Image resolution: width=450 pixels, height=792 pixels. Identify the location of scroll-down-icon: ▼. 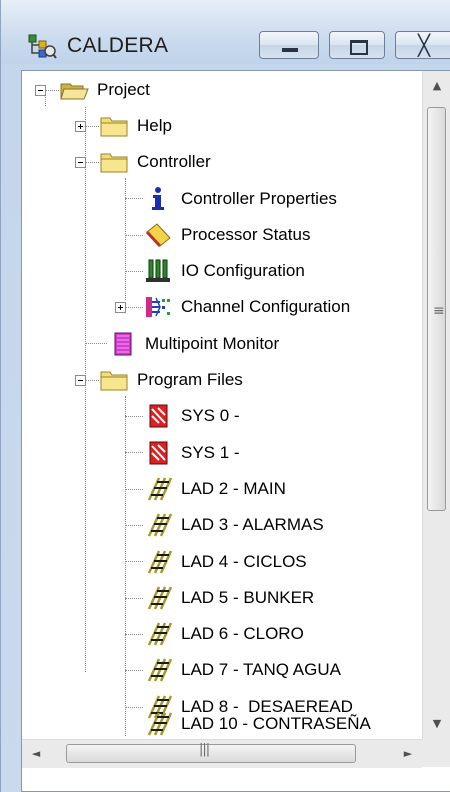
(436, 724).